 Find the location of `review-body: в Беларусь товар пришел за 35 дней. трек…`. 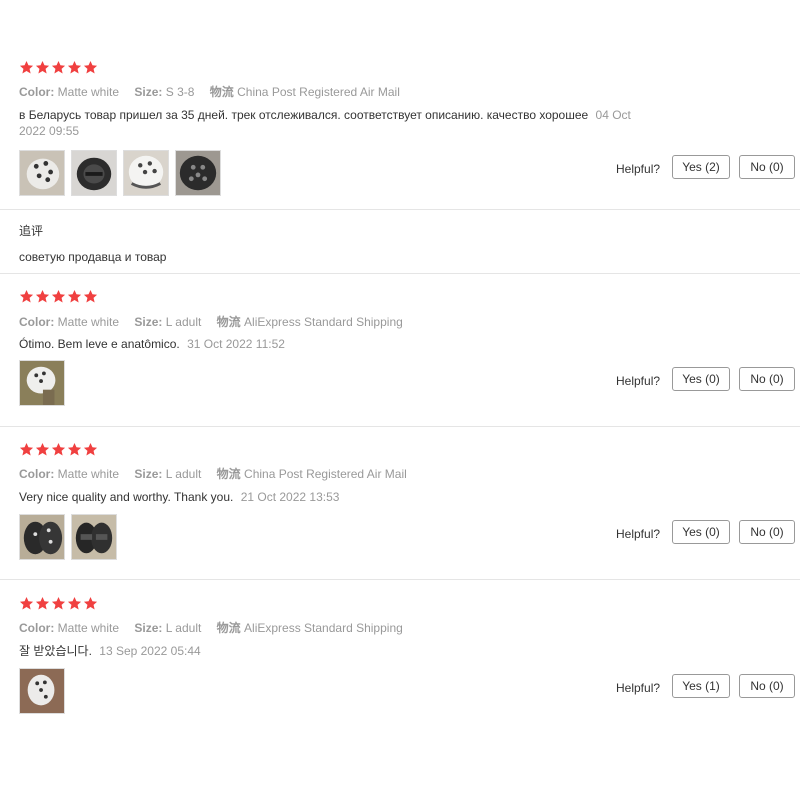

review-body: в Беларусь товар пришел за 35 дней. трек… is located at coordinates (304, 115).